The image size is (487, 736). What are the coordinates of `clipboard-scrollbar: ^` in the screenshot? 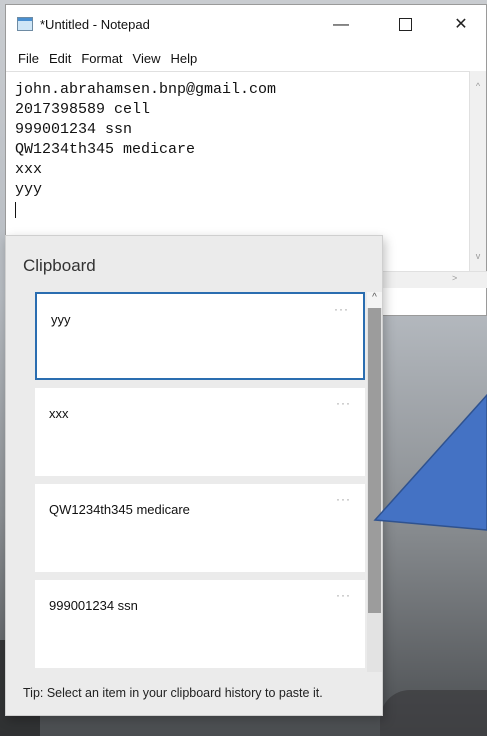 It's located at (374, 482).